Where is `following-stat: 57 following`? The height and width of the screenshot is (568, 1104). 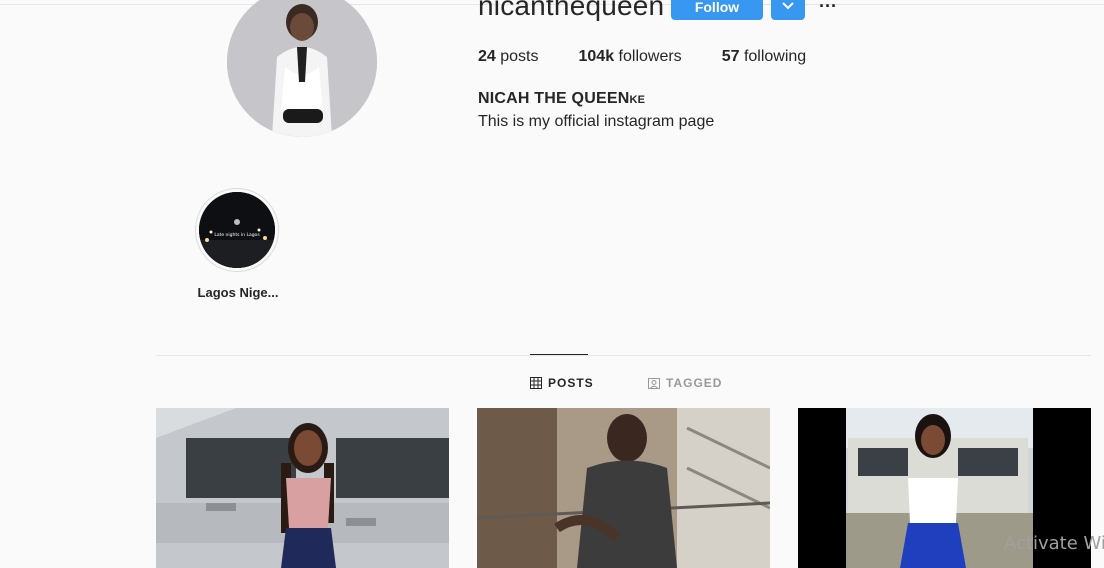
following-stat: 57 following is located at coordinates (764, 57).